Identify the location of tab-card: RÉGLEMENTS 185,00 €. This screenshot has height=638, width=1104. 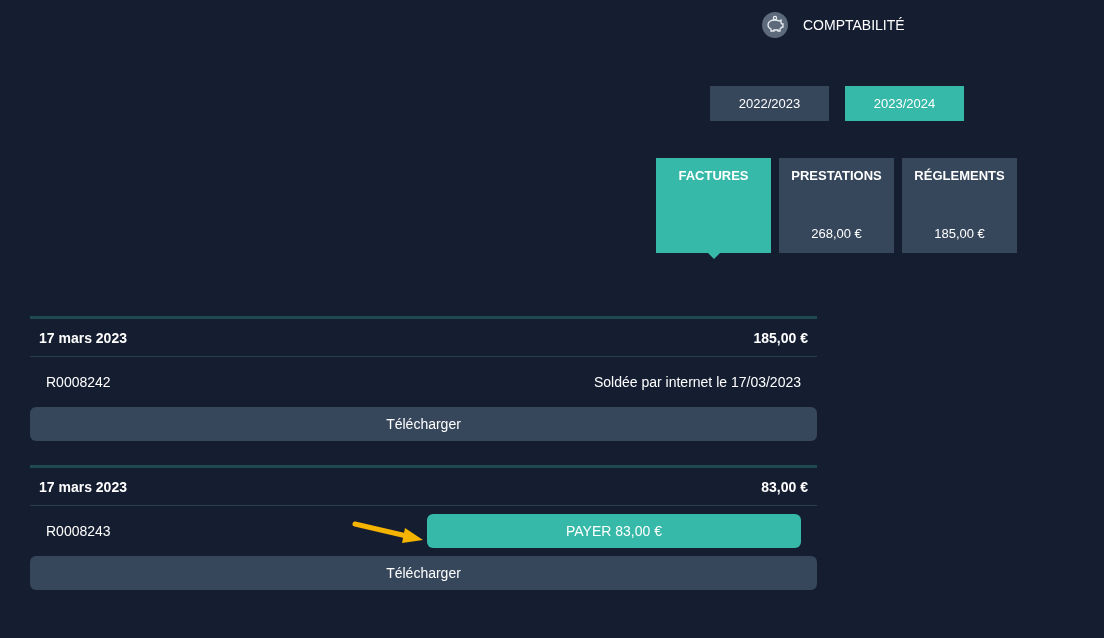
(959, 205).